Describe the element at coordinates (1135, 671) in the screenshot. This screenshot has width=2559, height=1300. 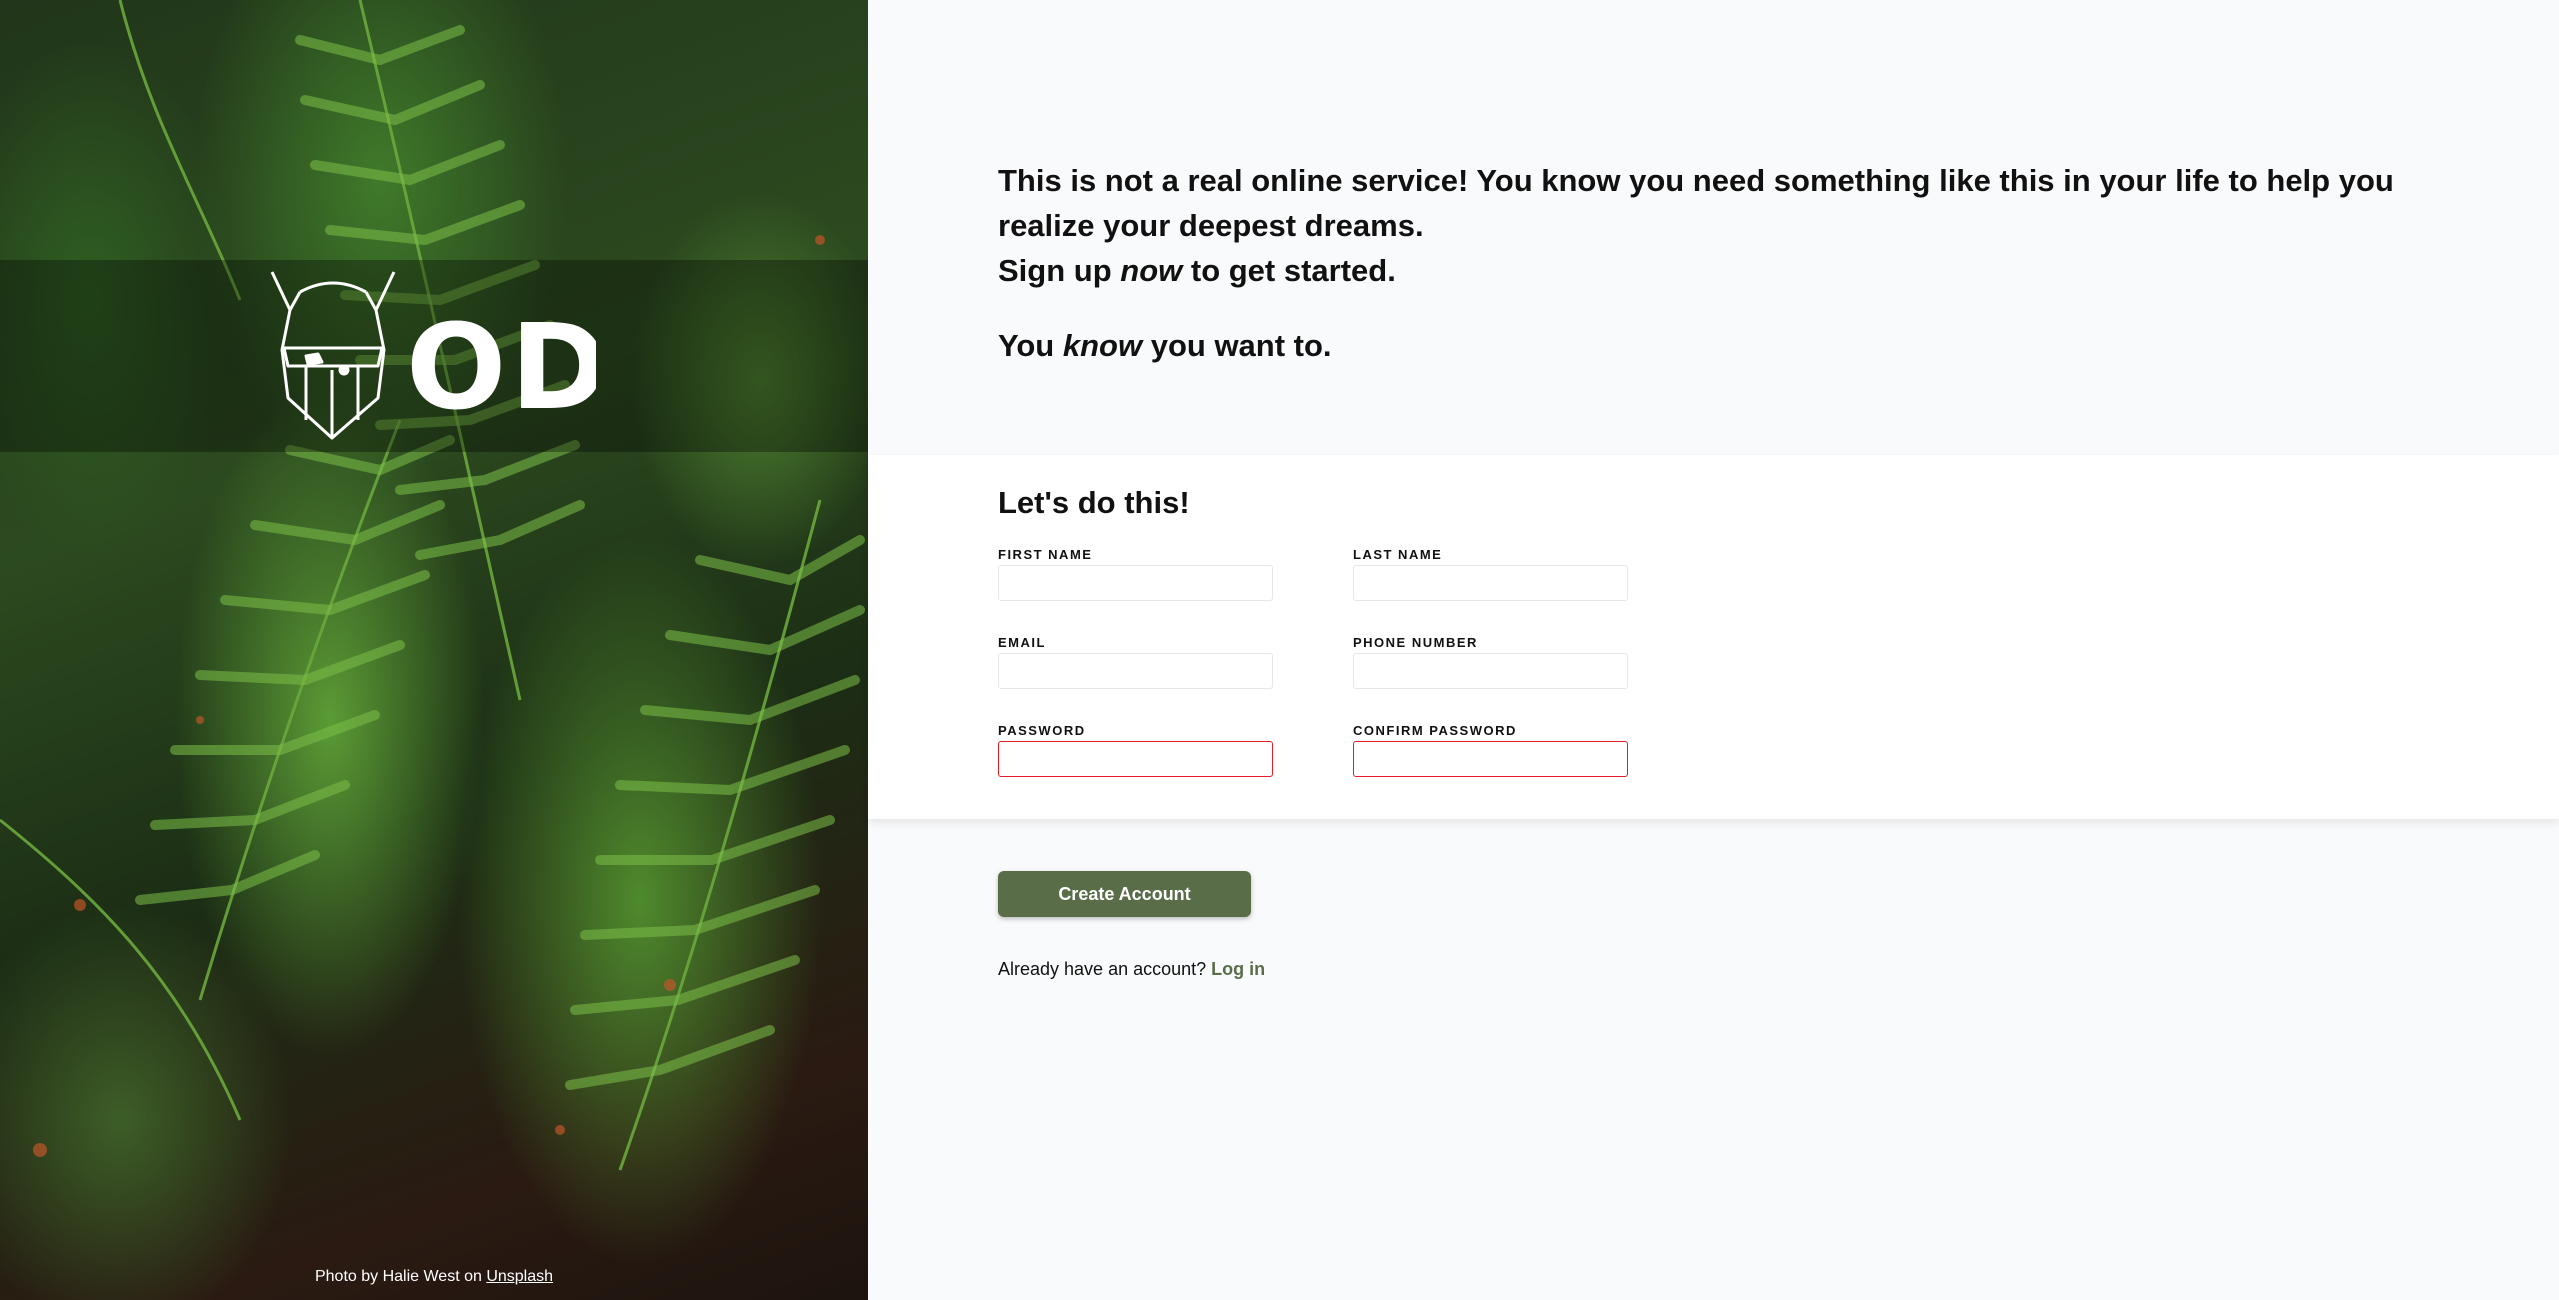
I see `email-input` at that location.